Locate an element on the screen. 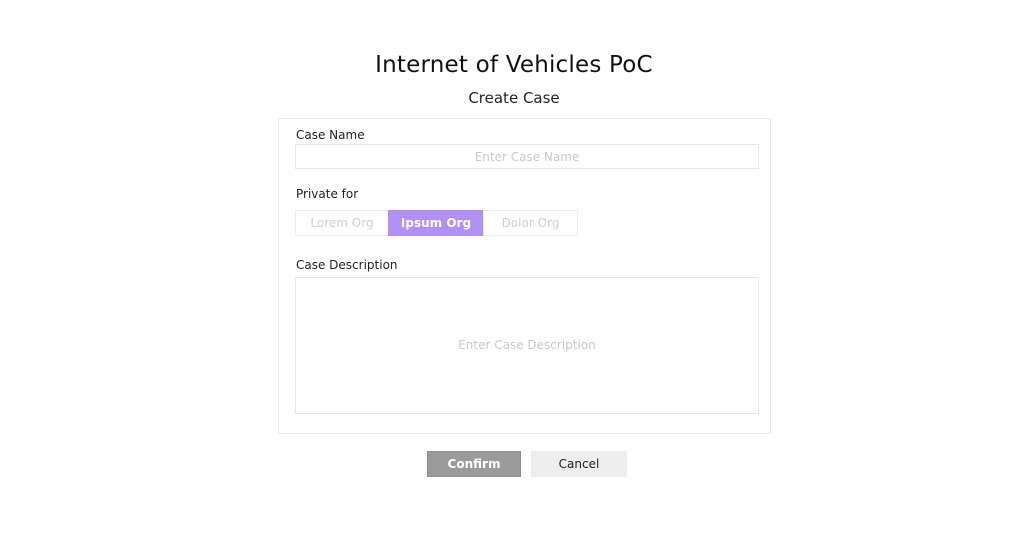 The height and width of the screenshot is (545, 1028). case-description-label: Case Description is located at coordinates (347, 265).